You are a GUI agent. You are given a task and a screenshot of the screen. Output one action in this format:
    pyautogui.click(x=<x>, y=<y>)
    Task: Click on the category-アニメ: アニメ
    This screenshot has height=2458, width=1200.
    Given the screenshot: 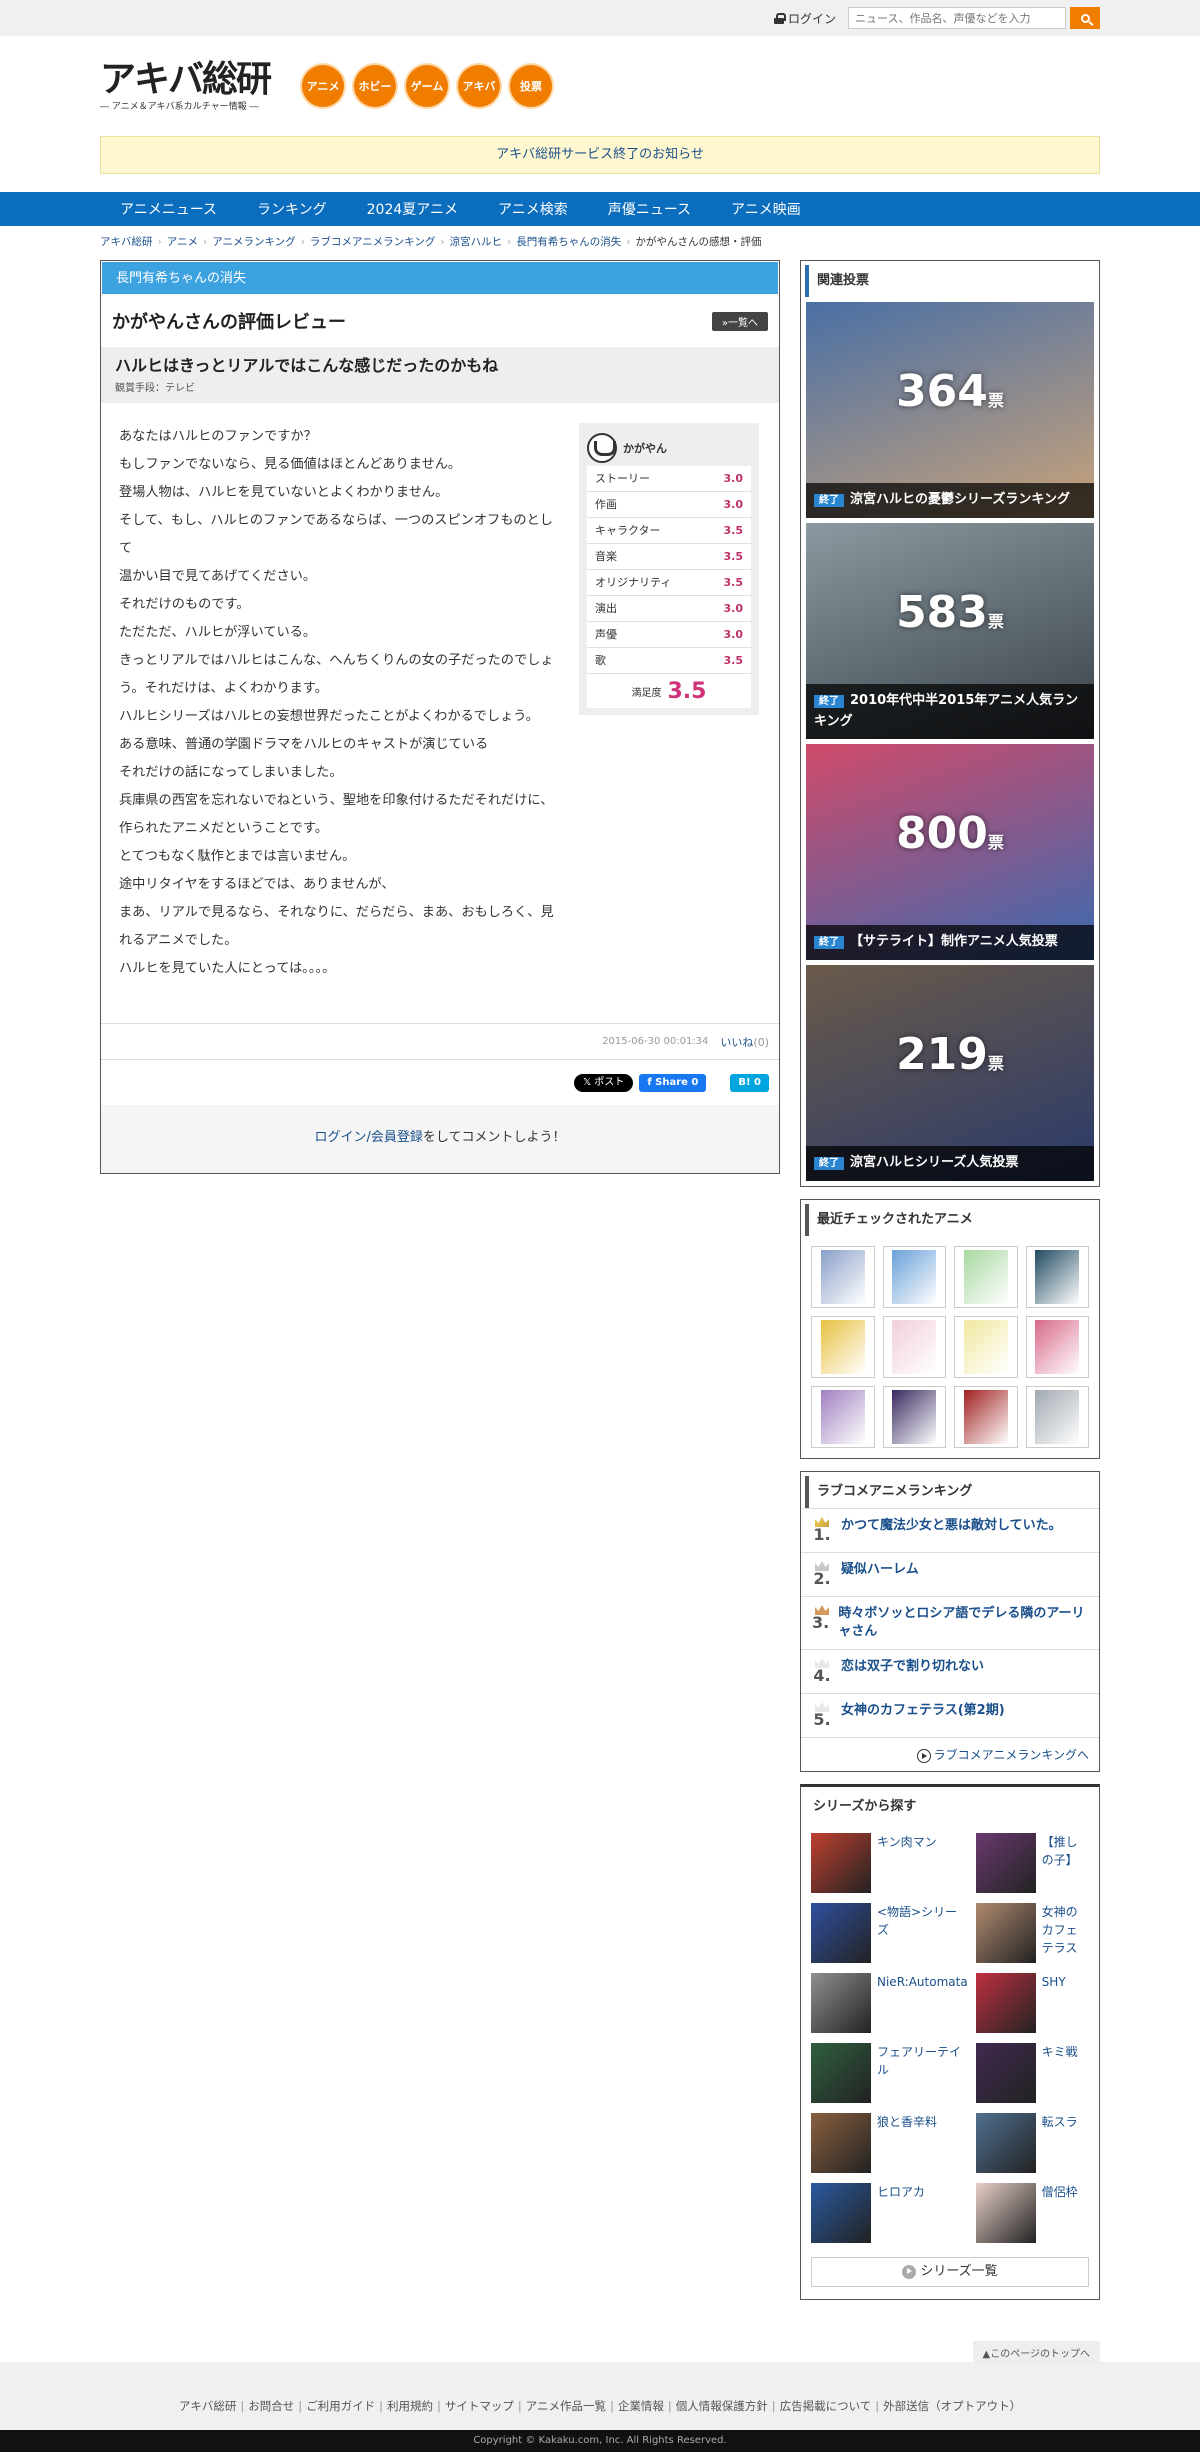 What is the action you would take?
    pyautogui.click(x=323, y=86)
    